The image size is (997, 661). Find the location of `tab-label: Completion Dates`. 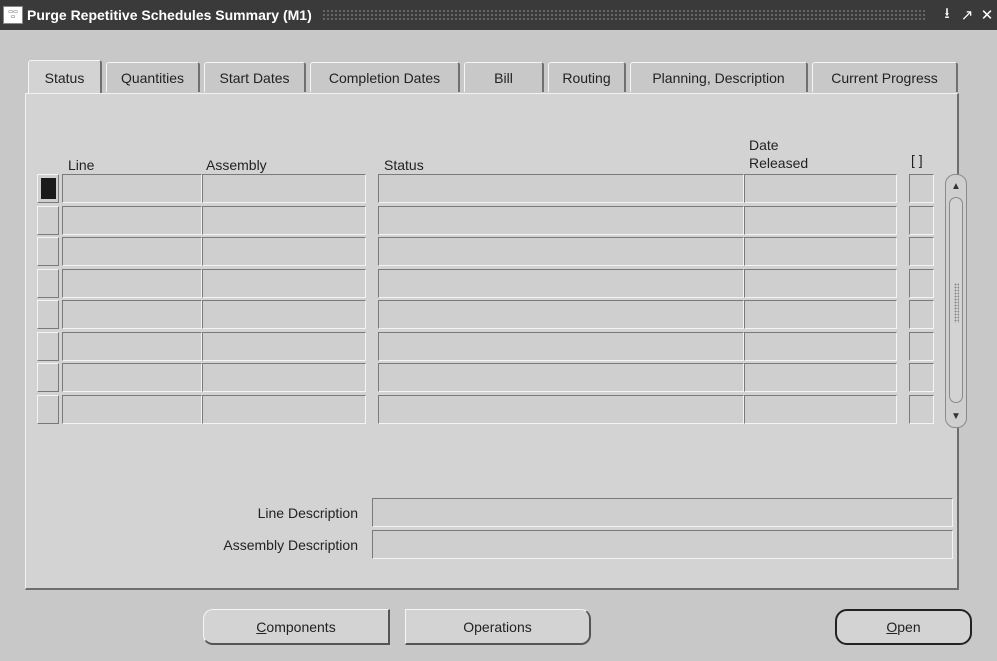

tab-label: Completion Dates is located at coordinates (384, 77).